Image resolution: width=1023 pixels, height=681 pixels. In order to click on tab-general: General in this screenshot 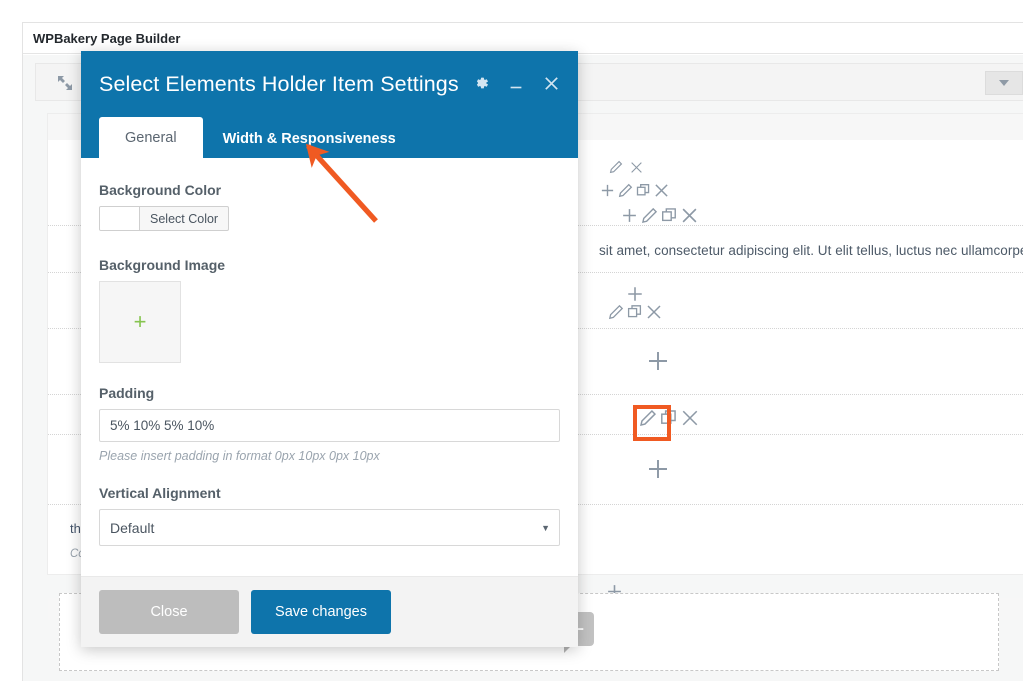, I will do `click(151, 137)`.